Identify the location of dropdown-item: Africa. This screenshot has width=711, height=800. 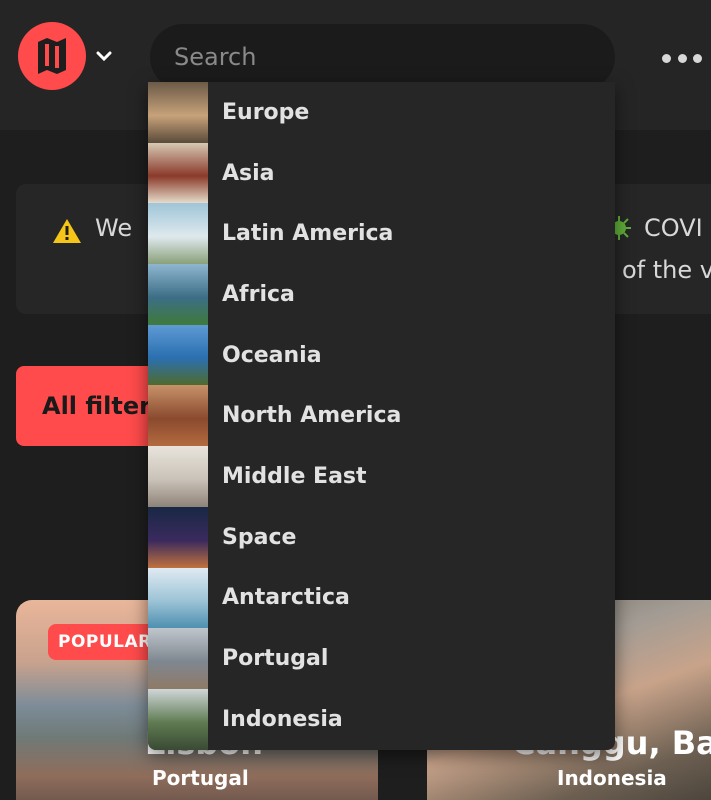
(381, 294).